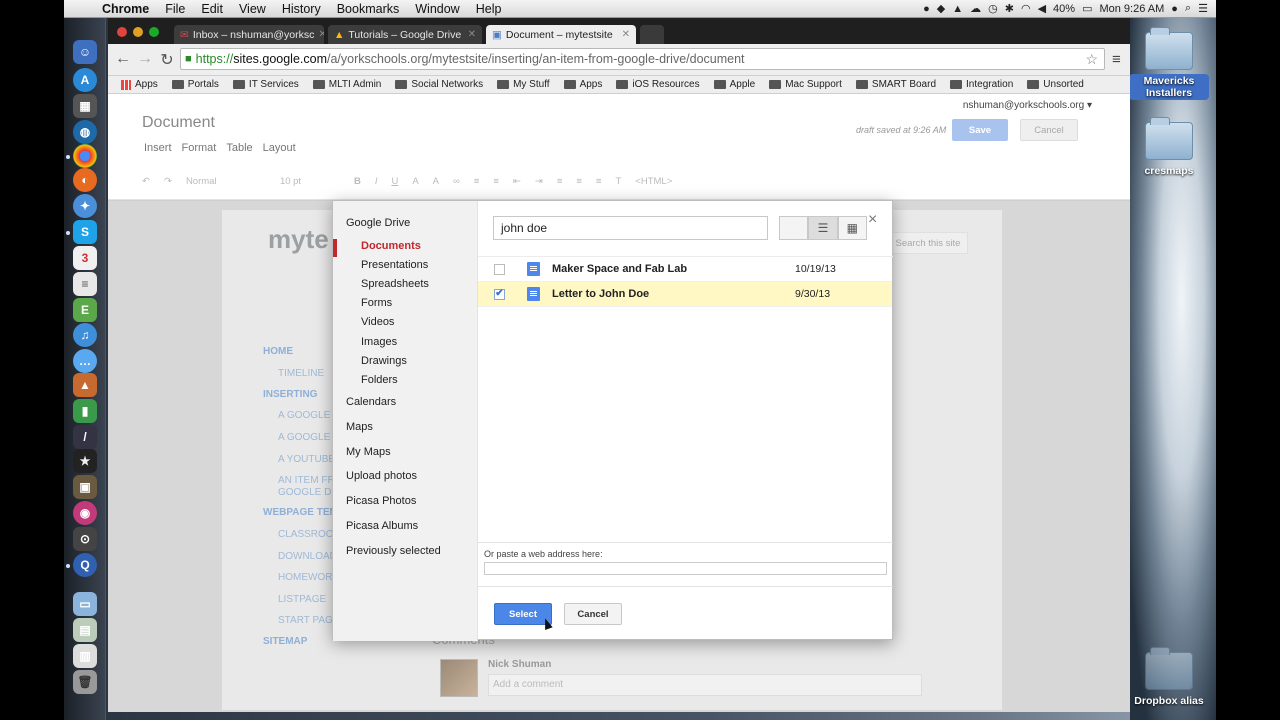  Describe the element at coordinates (437, 9) in the screenshot. I see `menu-window: Window` at that location.